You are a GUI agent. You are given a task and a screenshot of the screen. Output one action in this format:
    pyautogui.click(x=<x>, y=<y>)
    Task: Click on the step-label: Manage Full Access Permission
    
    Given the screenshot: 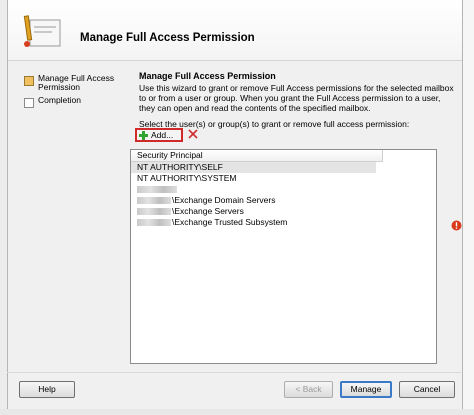 What is the action you would take?
    pyautogui.click(x=76, y=82)
    